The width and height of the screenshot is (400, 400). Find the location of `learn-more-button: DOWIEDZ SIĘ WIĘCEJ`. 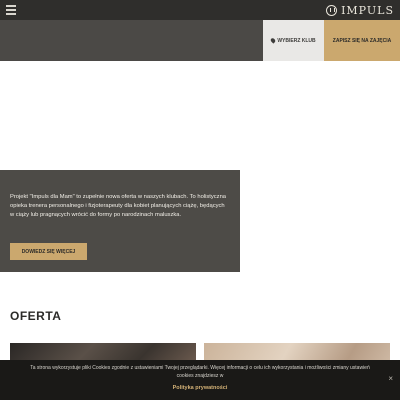

learn-more-button: DOWIEDZ SIĘ WIĘCEJ is located at coordinates (48, 251).